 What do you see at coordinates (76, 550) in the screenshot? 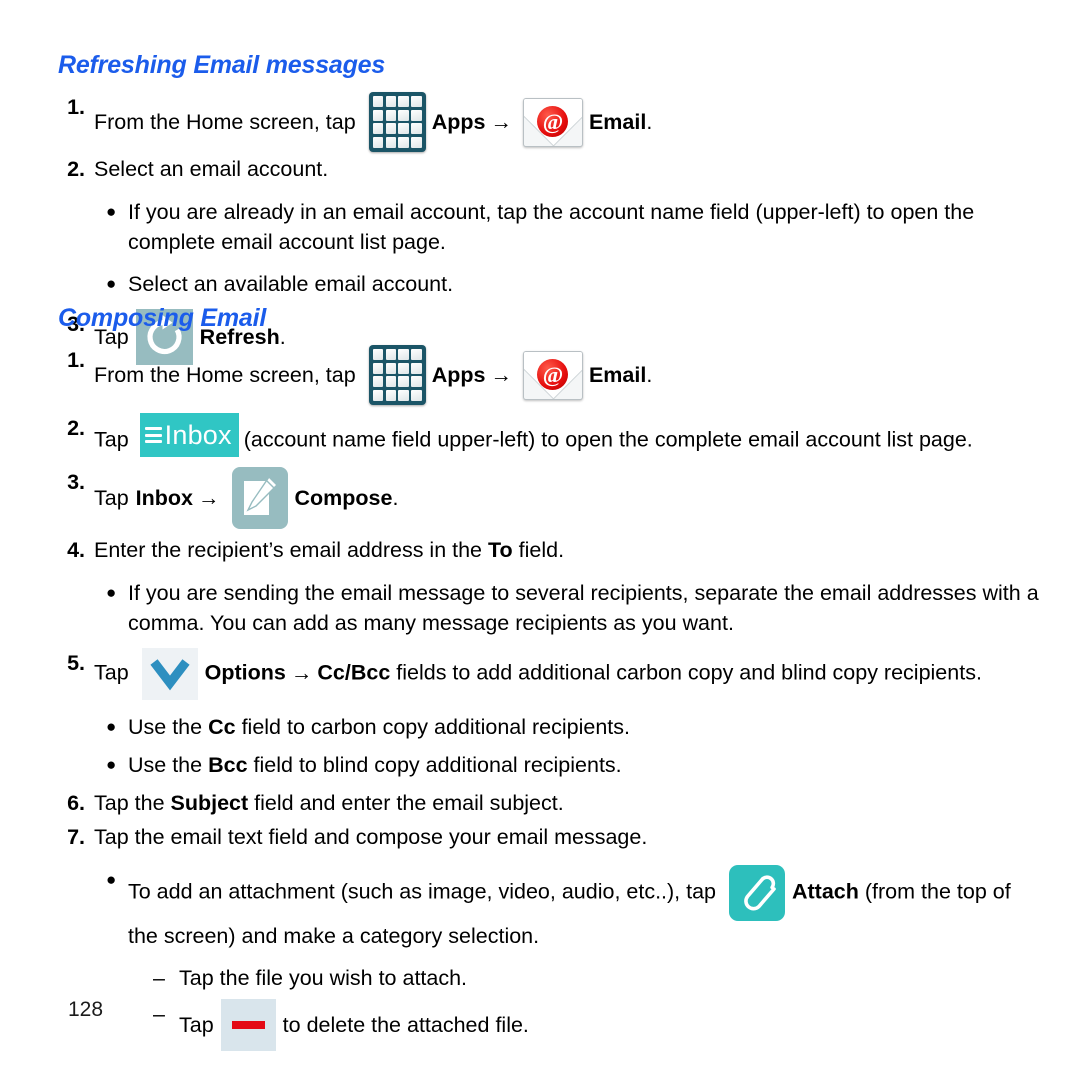
I see `step-number: 4.` at bounding box center [76, 550].